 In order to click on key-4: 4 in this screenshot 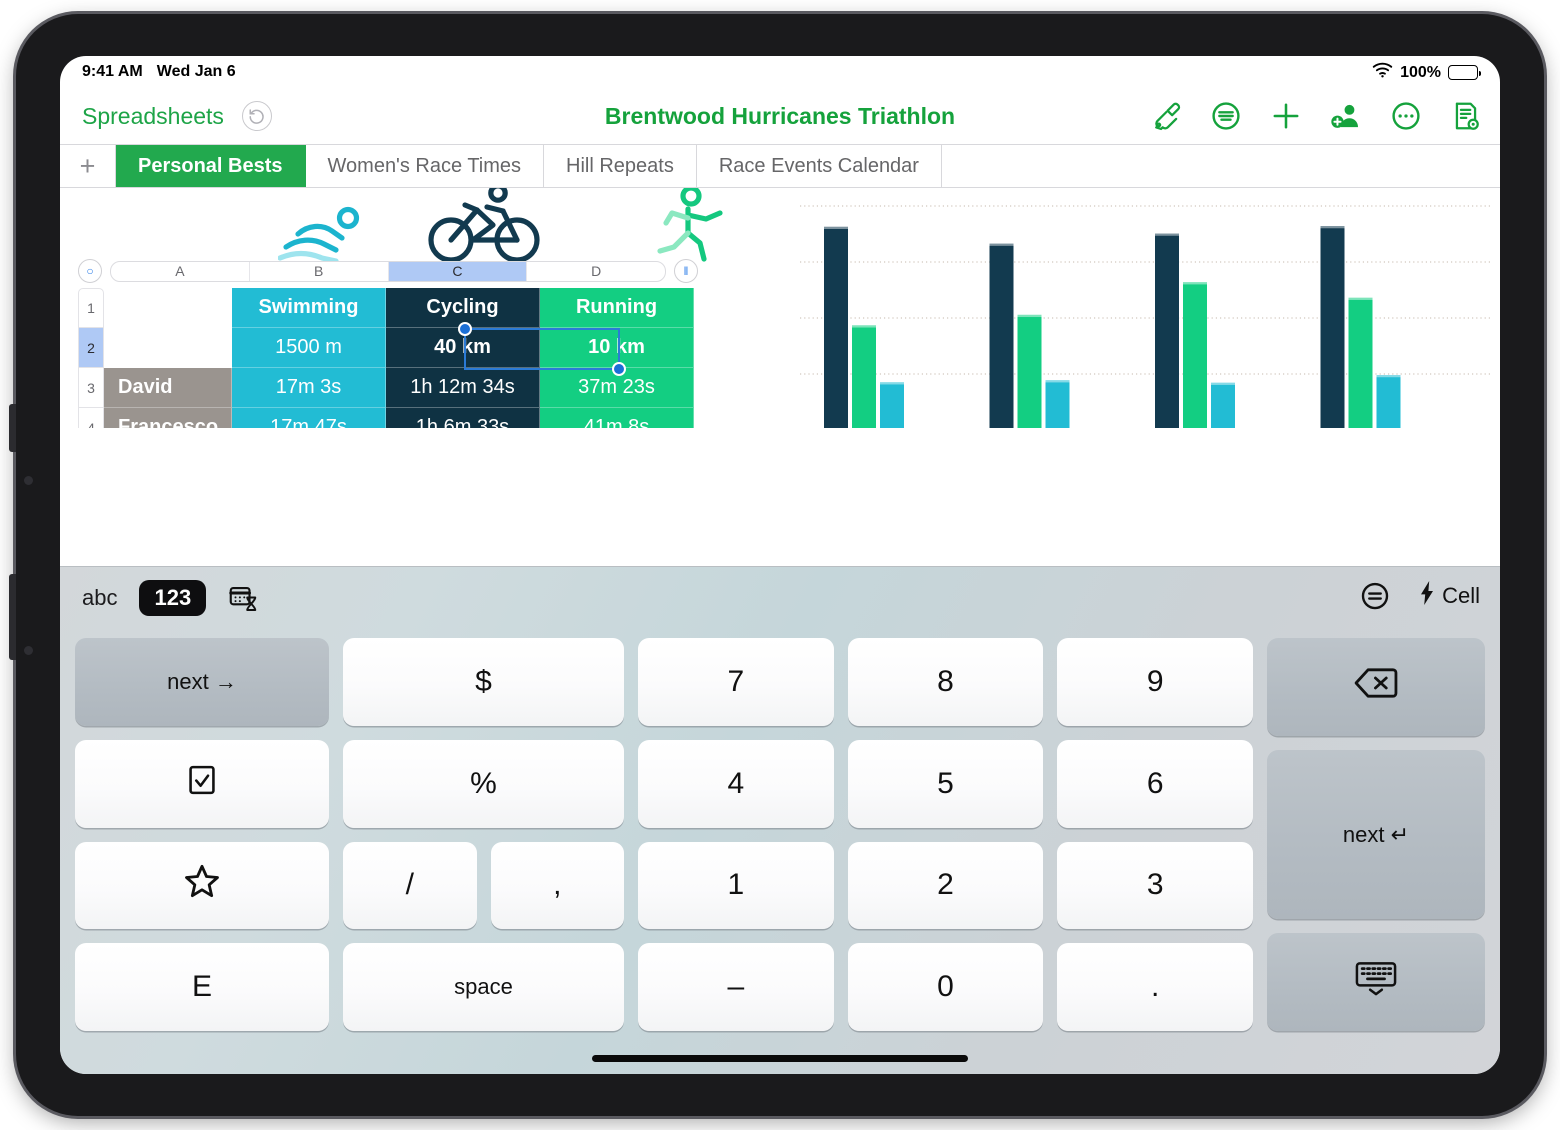, I will do `click(736, 783)`.